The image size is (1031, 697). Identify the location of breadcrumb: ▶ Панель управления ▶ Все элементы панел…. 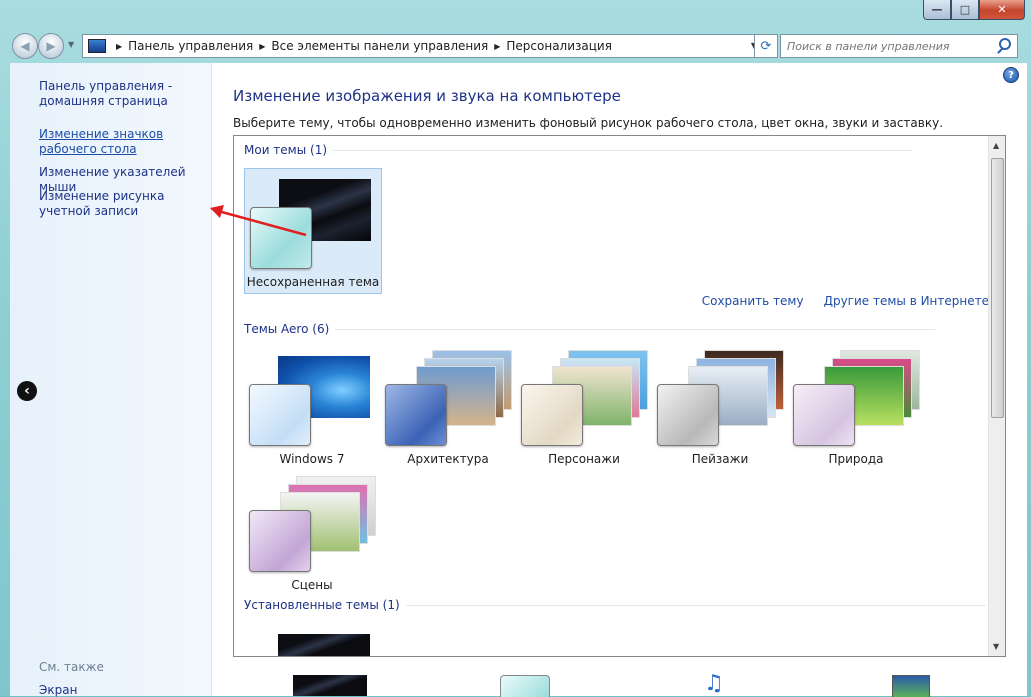
(364, 46).